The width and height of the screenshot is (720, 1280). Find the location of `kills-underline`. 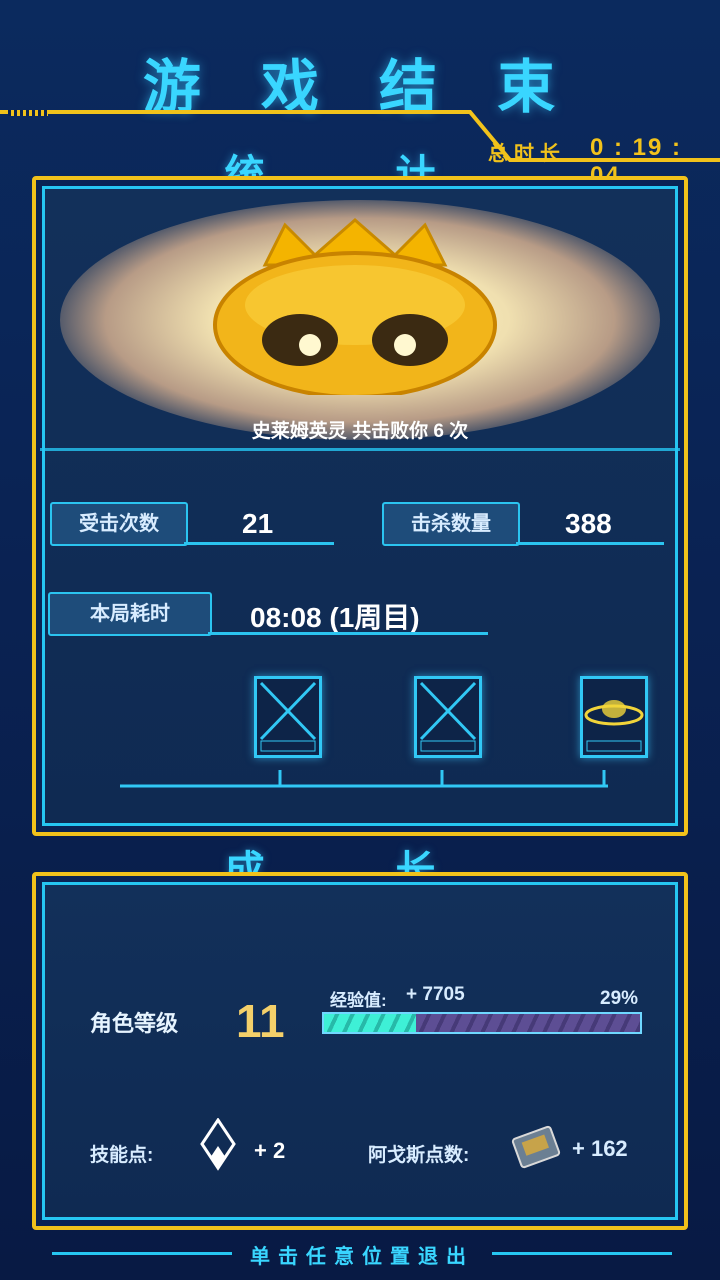

kills-underline is located at coordinates (590, 543).